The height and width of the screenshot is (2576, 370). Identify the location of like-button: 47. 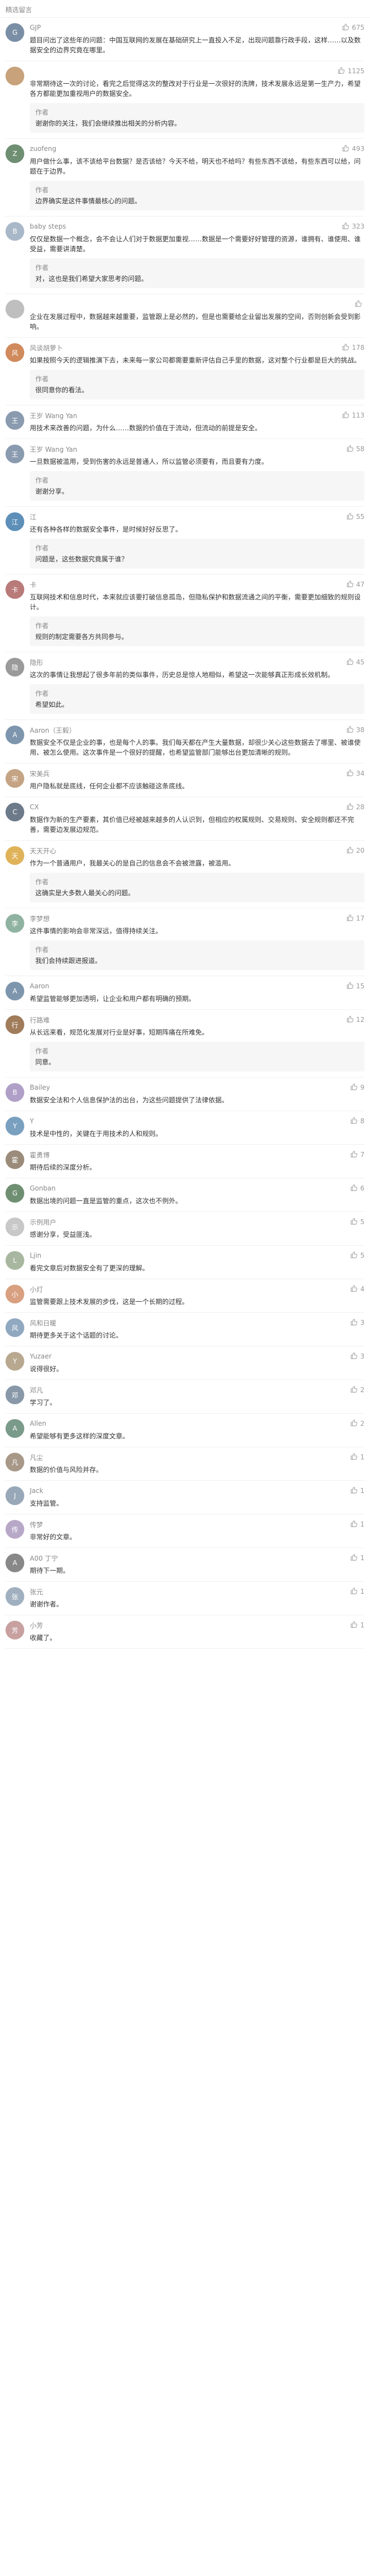
(355, 584).